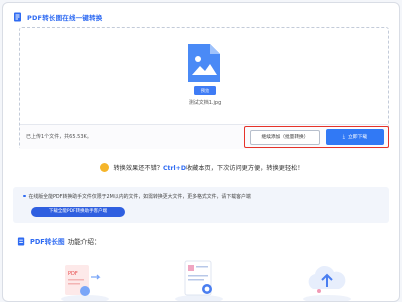 Image resolution: width=402 pixels, height=302 pixels. I want to click on bookmark-tip: 转换效果还不错？Ctrl+D收藏本页，下次访问更方便，转换更轻松！, so click(201, 169).